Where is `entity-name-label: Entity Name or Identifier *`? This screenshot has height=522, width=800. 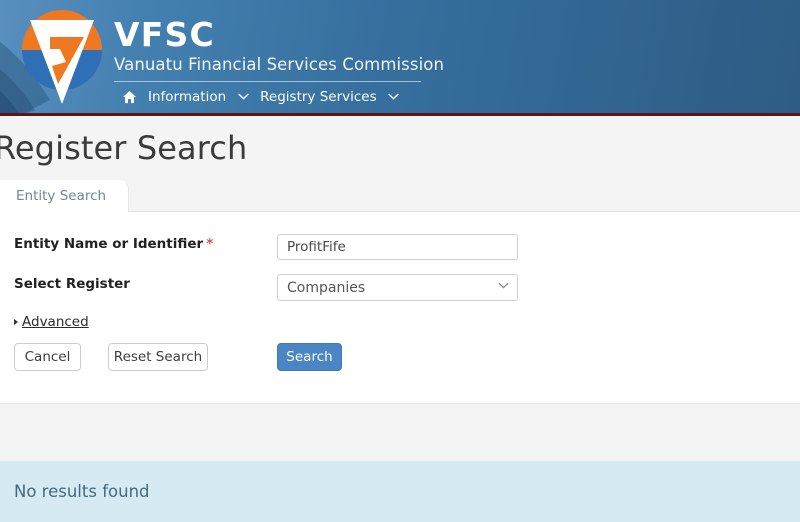 entity-name-label: Entity Name or Identifier * is located at coordinates (113, 244).